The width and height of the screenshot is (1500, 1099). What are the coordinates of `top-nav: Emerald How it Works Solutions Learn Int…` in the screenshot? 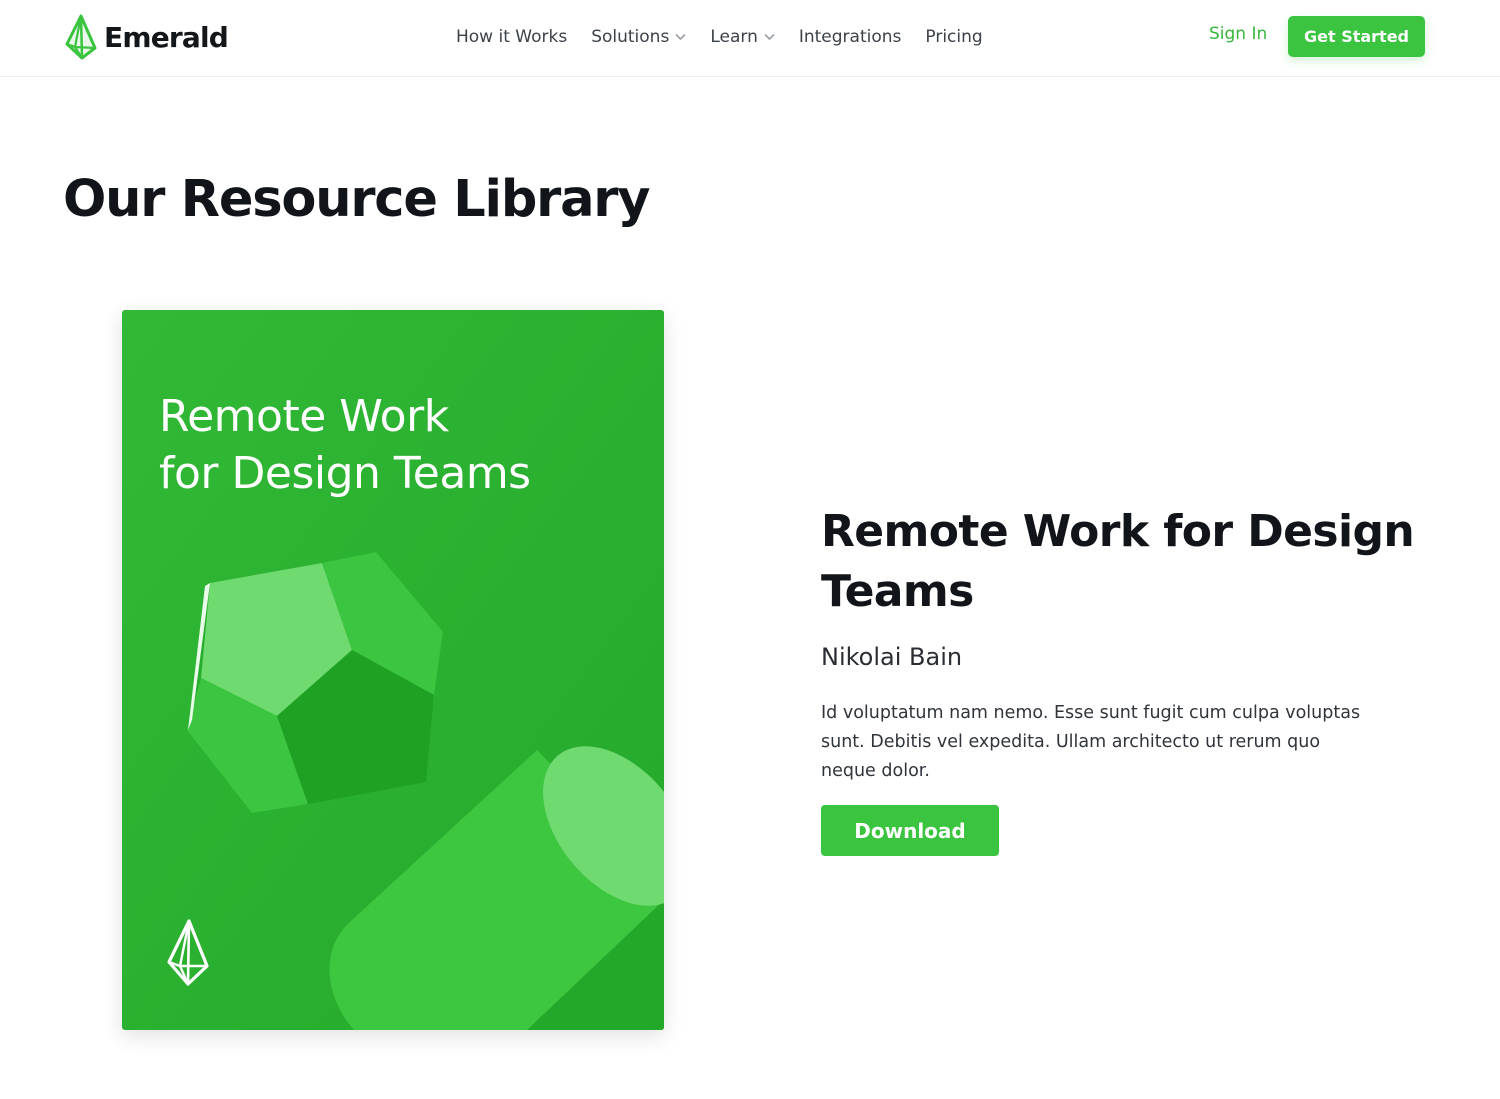 It's located at (750, 38).